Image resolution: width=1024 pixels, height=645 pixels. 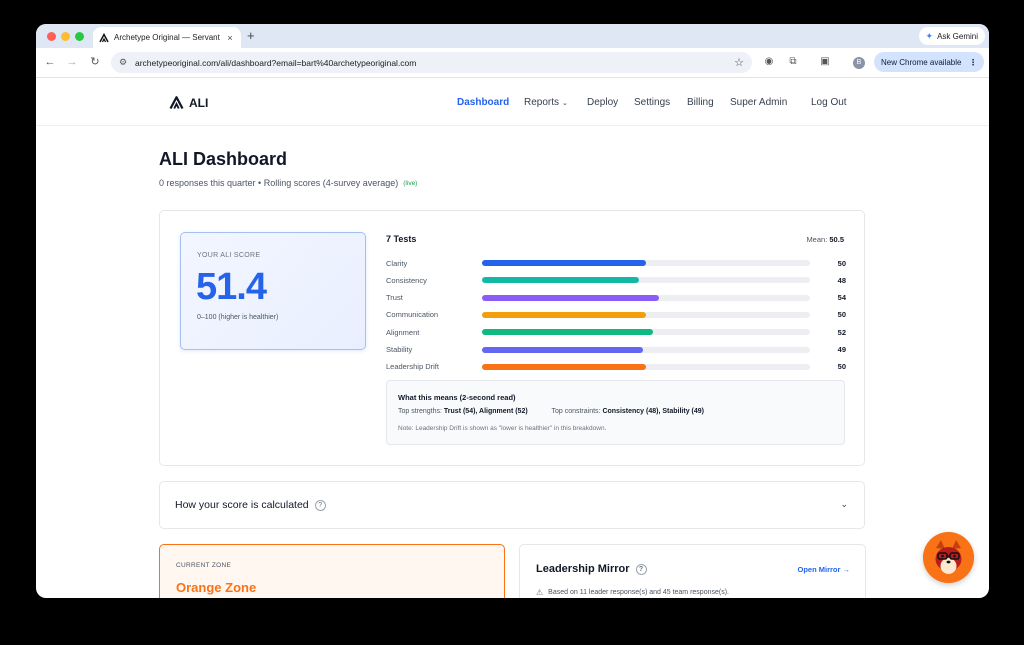 I want to click on test-value: 52, so click(x=841, y=332).